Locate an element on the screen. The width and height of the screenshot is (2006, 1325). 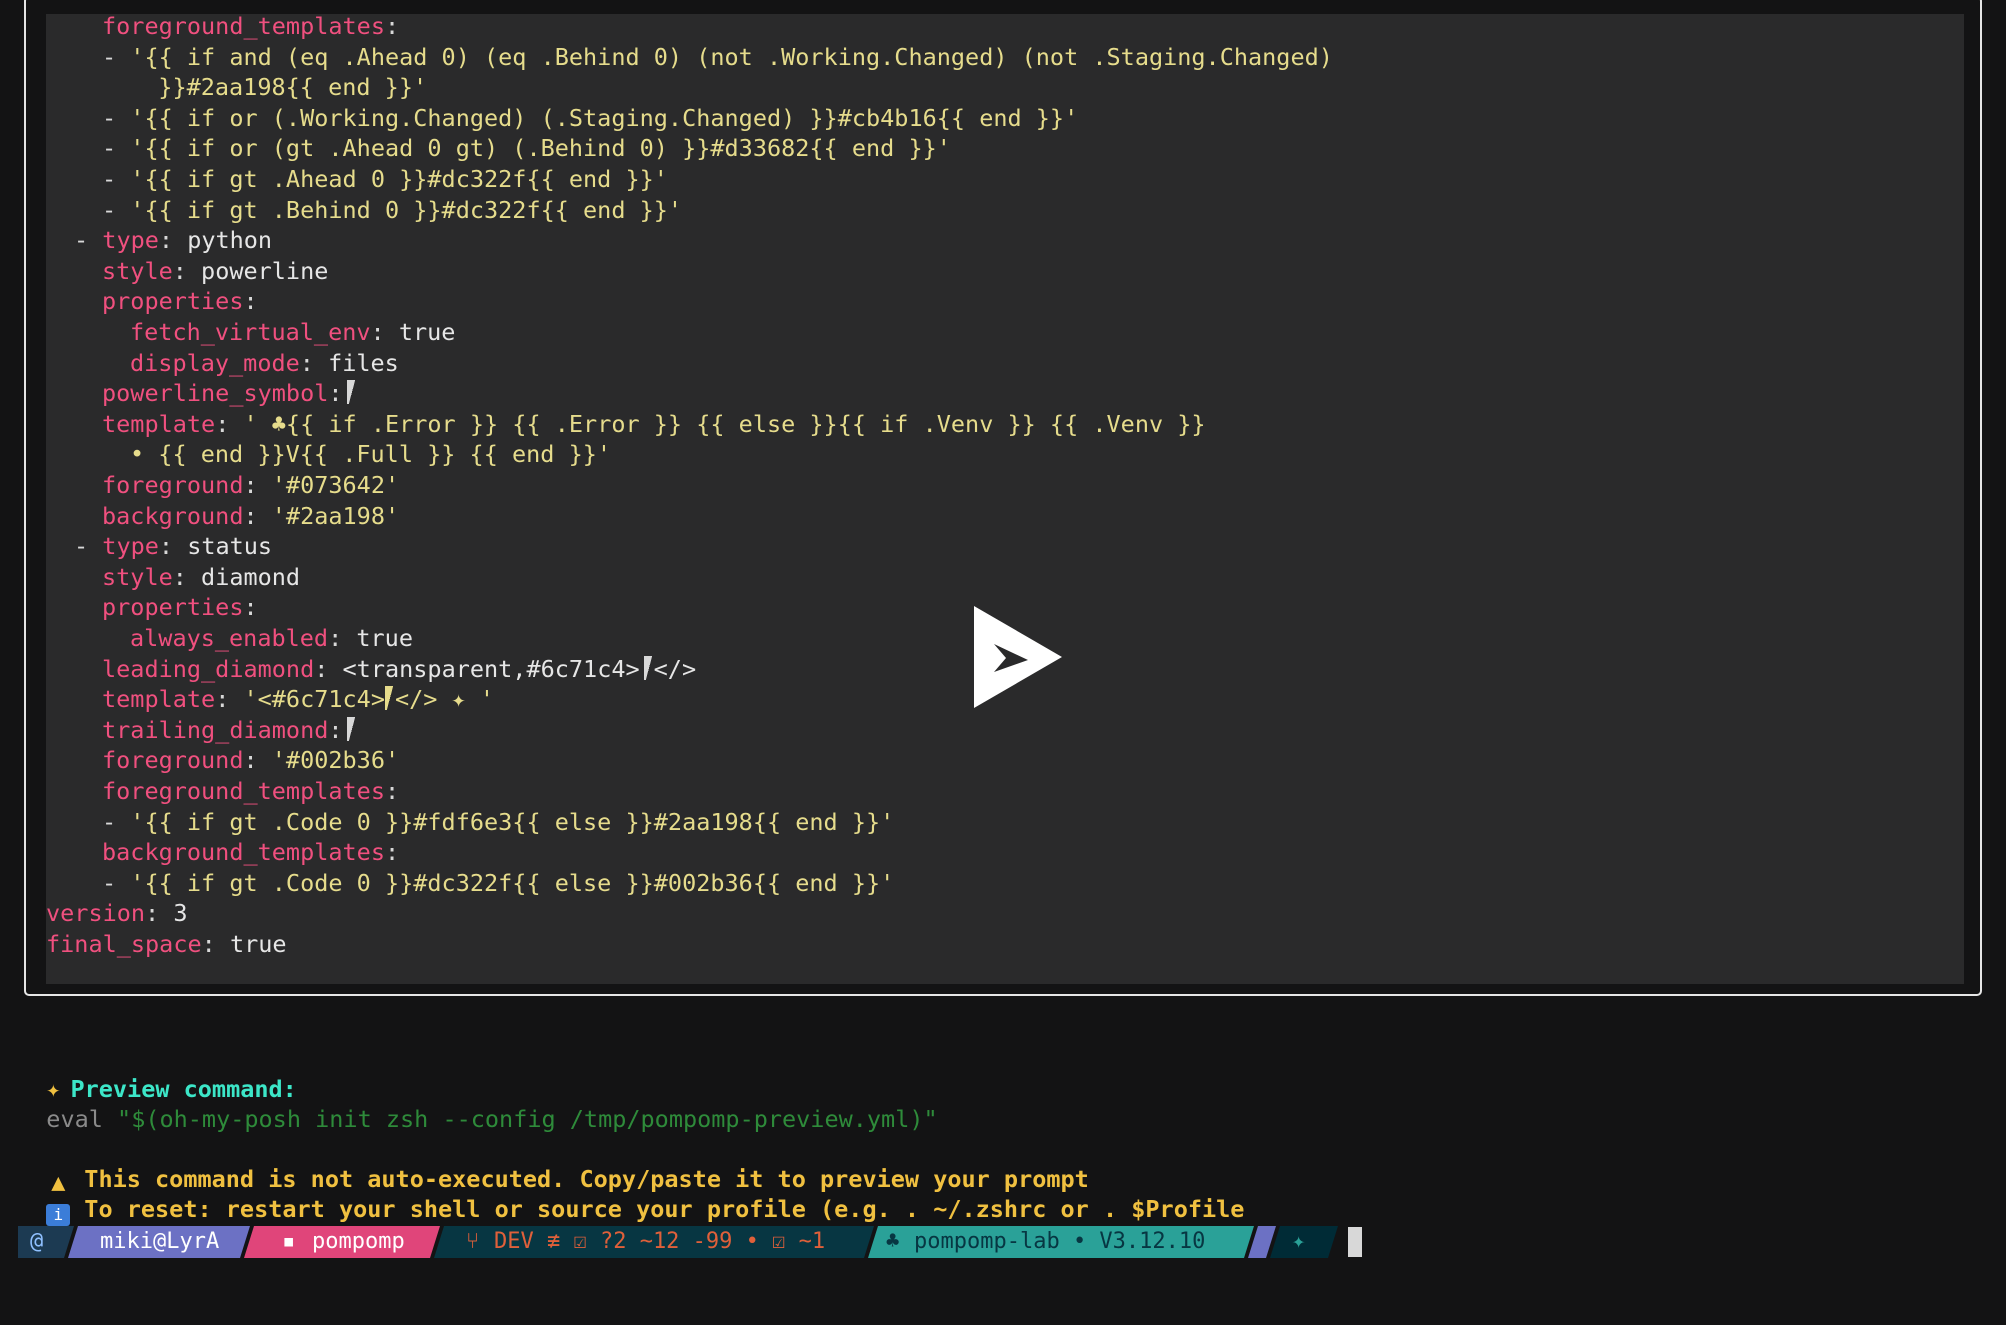
code-line: background_templates: is located at coordinates (250, 852).